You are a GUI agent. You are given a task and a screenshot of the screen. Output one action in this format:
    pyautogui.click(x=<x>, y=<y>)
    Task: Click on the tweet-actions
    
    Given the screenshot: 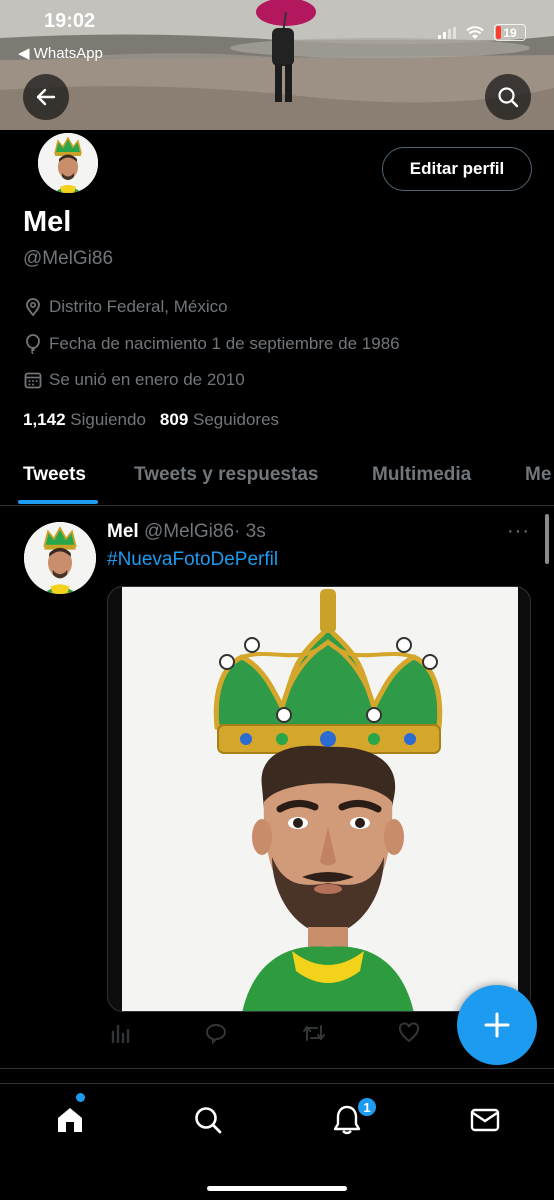 What is the action you would take?
    pyautogui.click(x=272, y=1035)
    